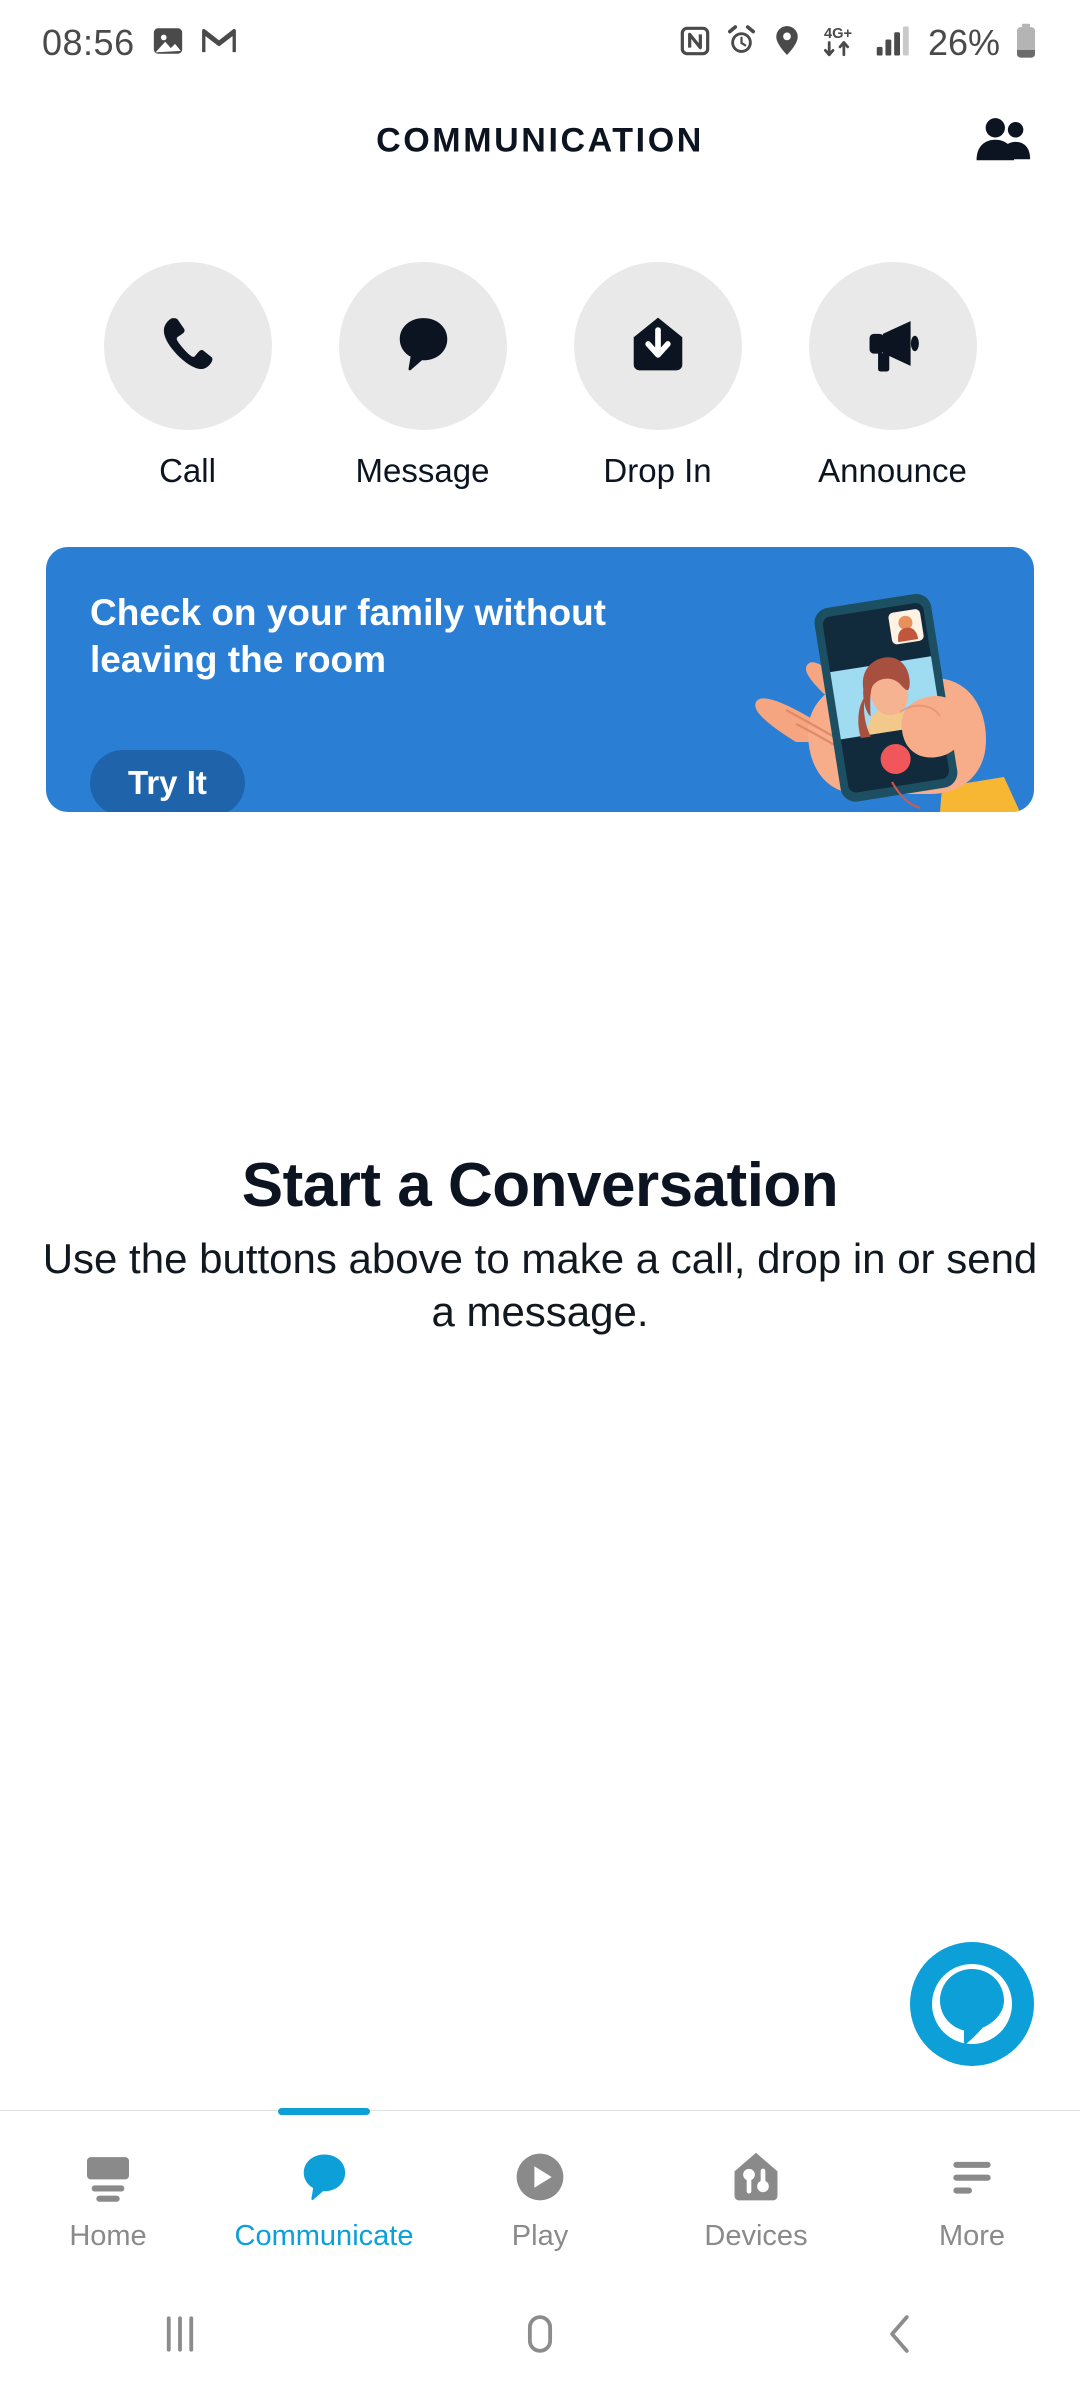 Image resolution: width=1080 pixels, height=2400 pixels. I want to click on contacts-icon, so click(1004, 141).